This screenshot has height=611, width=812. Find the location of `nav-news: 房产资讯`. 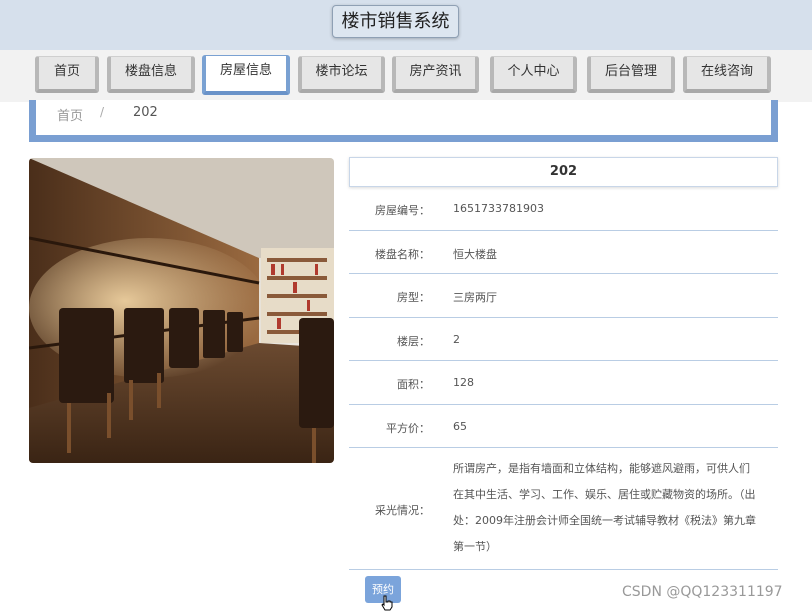

nav-news: 房产资讯 is located at coordinates (435, 74).